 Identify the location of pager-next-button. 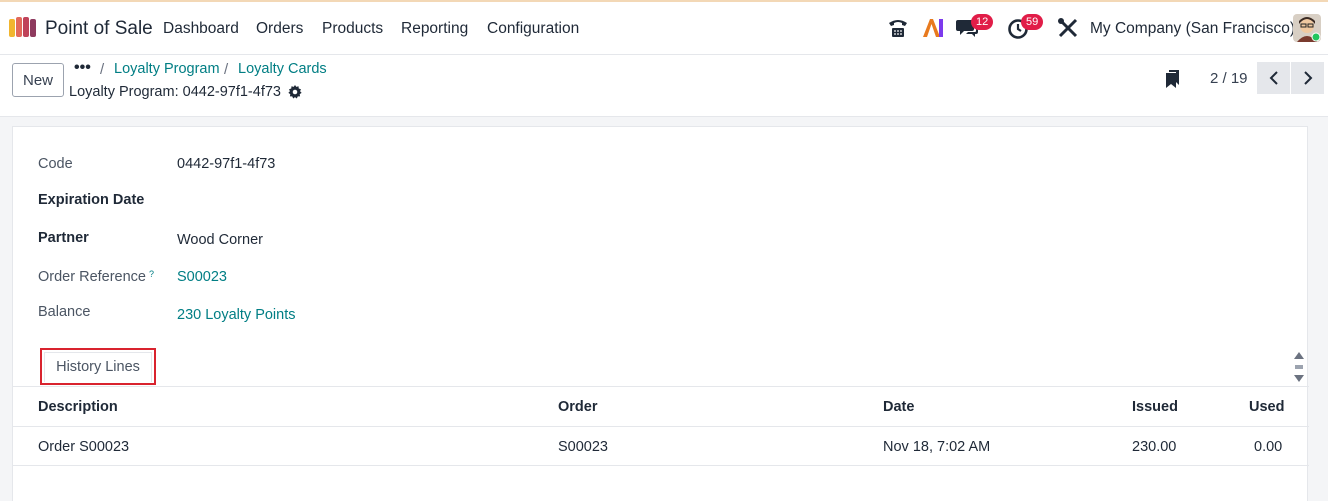
(1307, 78).